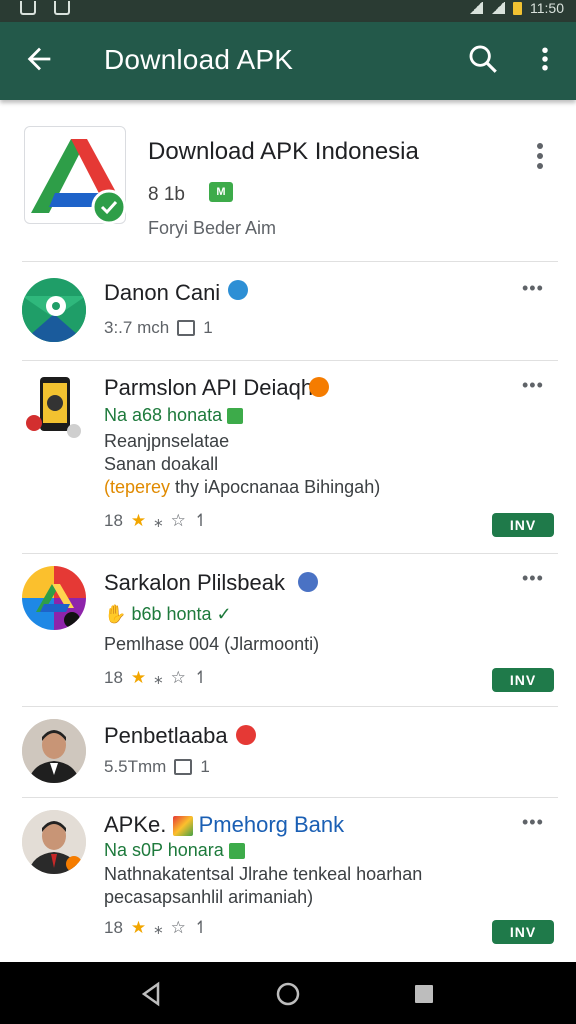 The height and width of the screenshot is (1024, 576). What do you see at coordinates (166, 194) in the screenshot?
I see `featured-app-size: 8 1b` at bounding box center [166, 194].